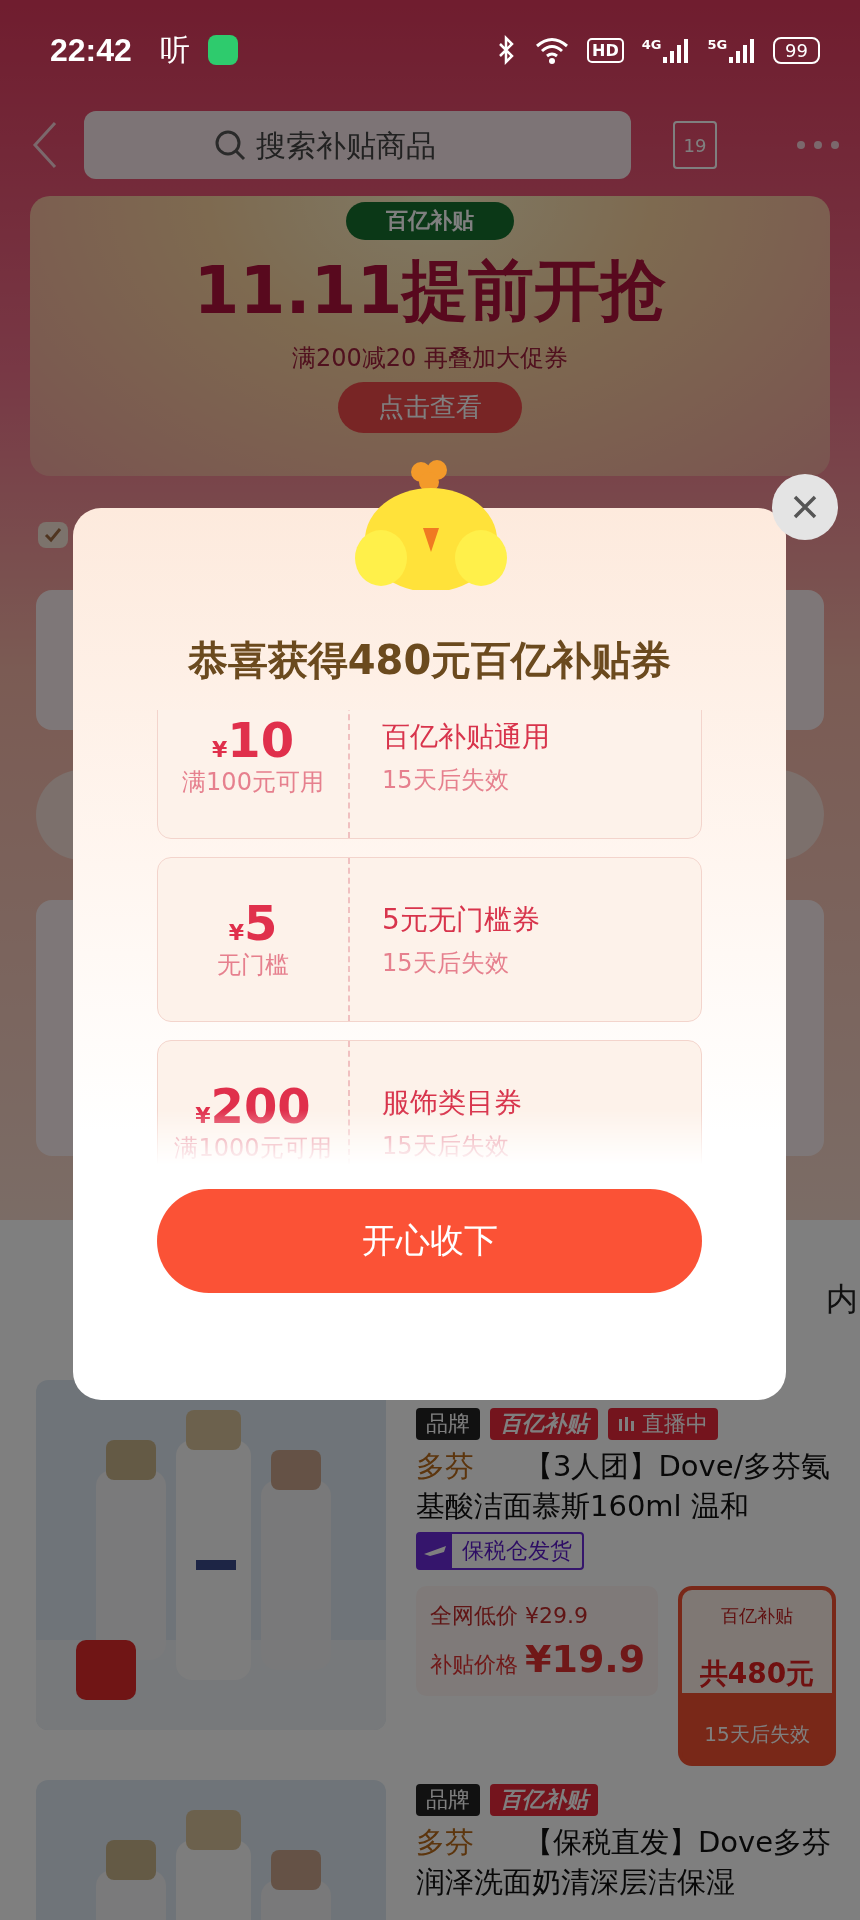 The height and width of the screenshot is (1920, 860). What do you see at coordinates (626, 1862) in the screenshot?
I see `product-title: 多芬 【保税直发】Dove多芬润泽洗面奶清深层洁保湿` at bounding box center [626, 1862].